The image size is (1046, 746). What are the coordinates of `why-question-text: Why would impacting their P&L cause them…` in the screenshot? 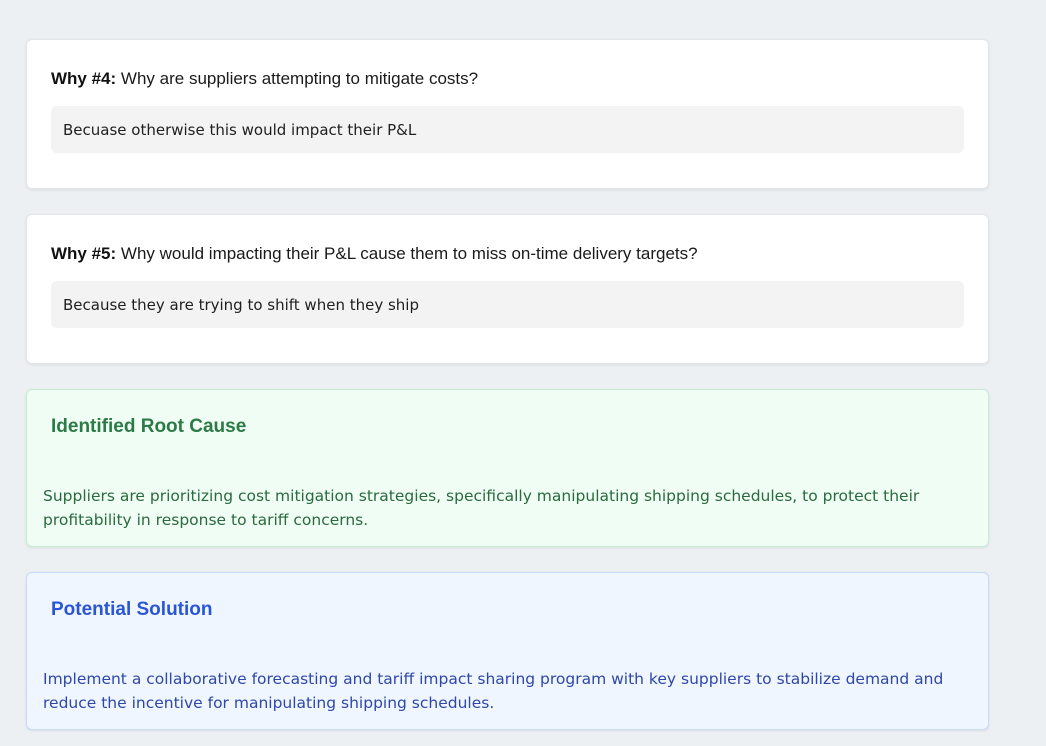 It's located at (409, 253).